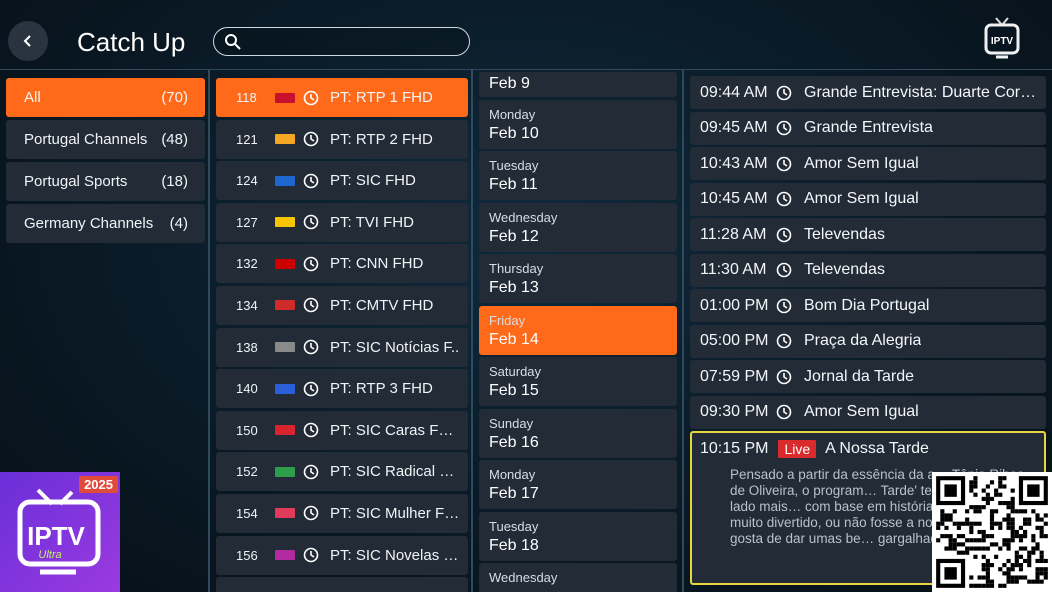 The height and width of the screenshot is (592, 1052). Describe the element at coordinates (381, 389) in the screenshot. I see `channel-name: PT: RTP 3 FHD` at that location.